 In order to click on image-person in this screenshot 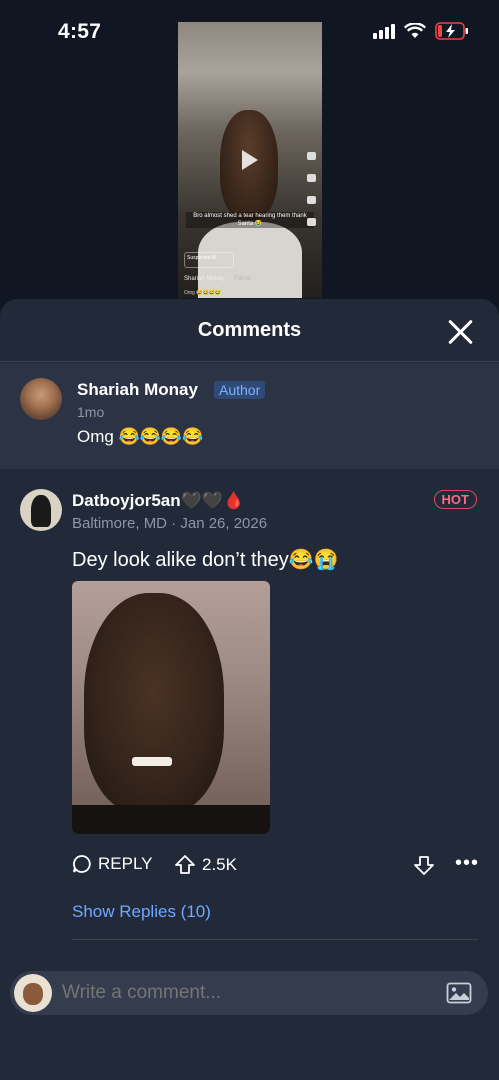, I will do `click(154, 703)`.